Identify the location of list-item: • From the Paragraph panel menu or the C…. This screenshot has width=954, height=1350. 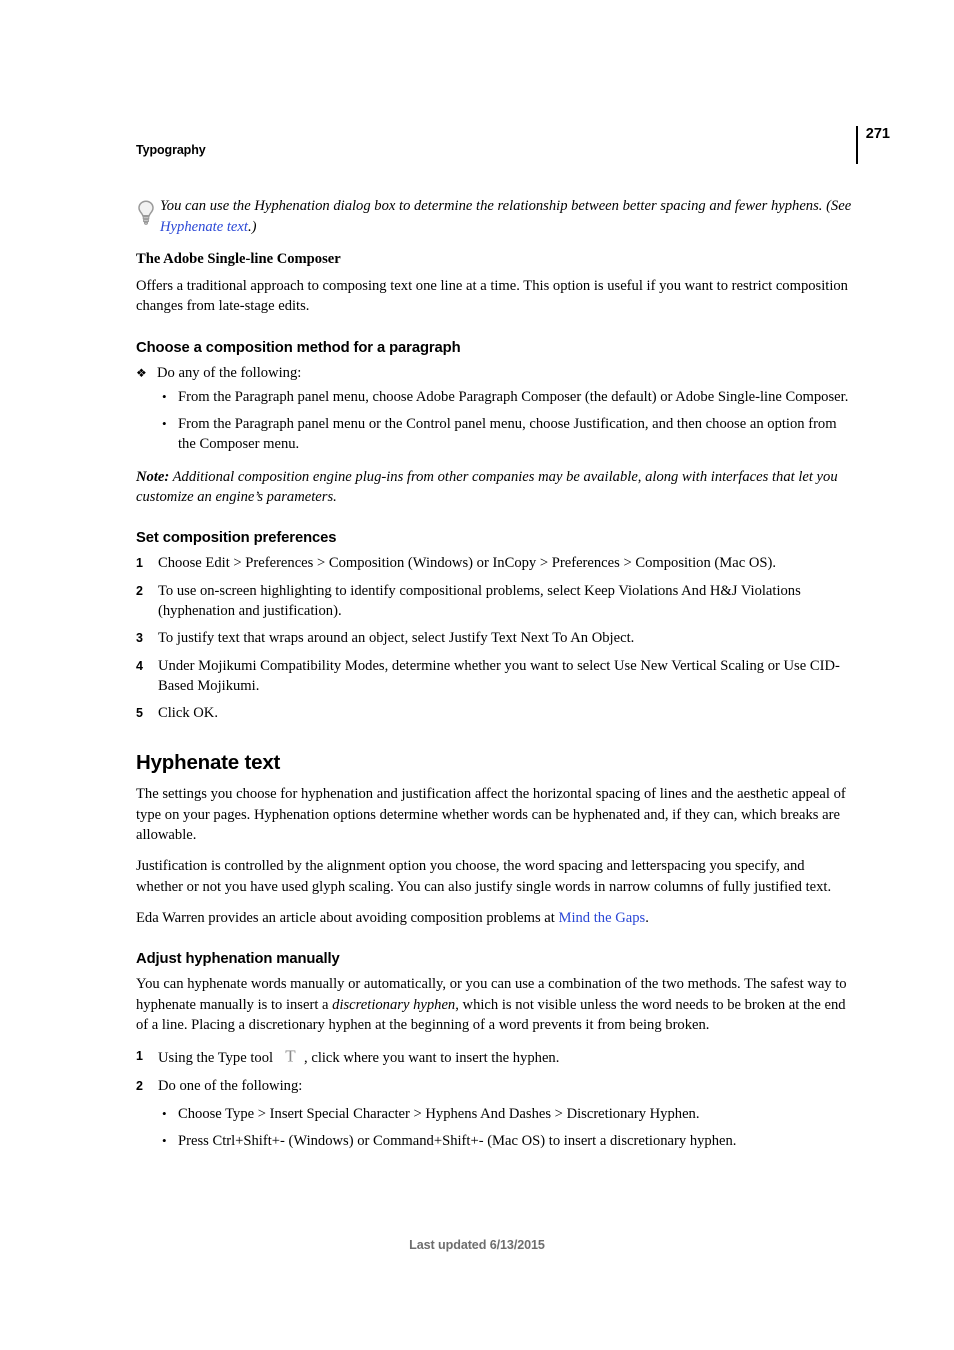
(494, 434).